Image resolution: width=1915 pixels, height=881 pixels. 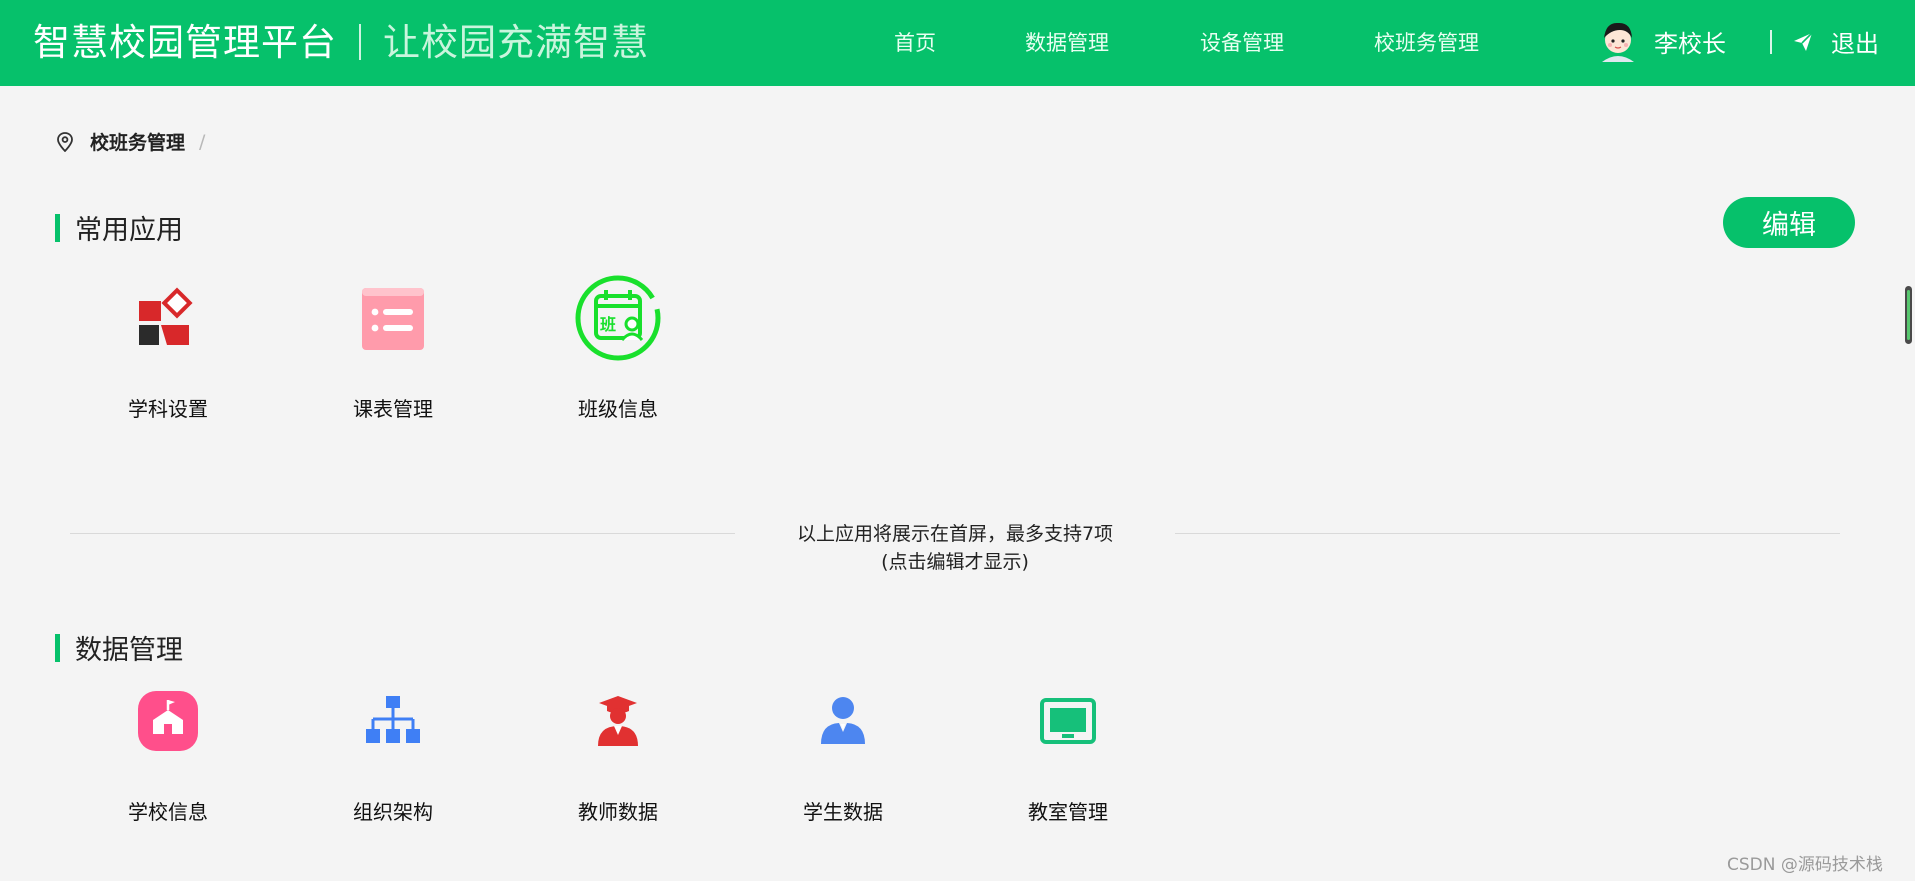 I want to click on app-student-data: 学生数据, so click(x=843, y=750).